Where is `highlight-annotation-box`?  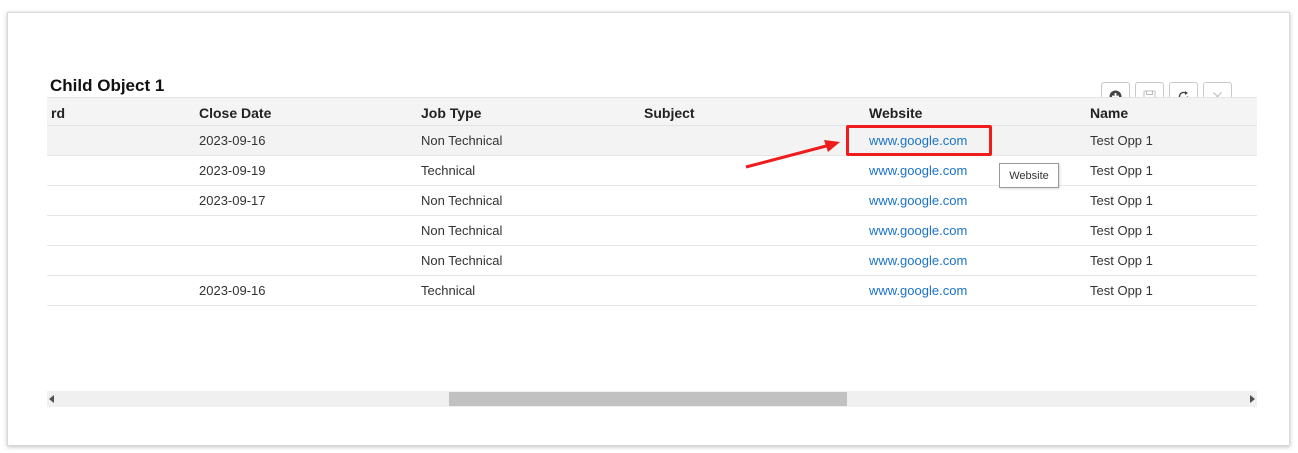 highlight-annotation-box is located at coordinates (919, 140).